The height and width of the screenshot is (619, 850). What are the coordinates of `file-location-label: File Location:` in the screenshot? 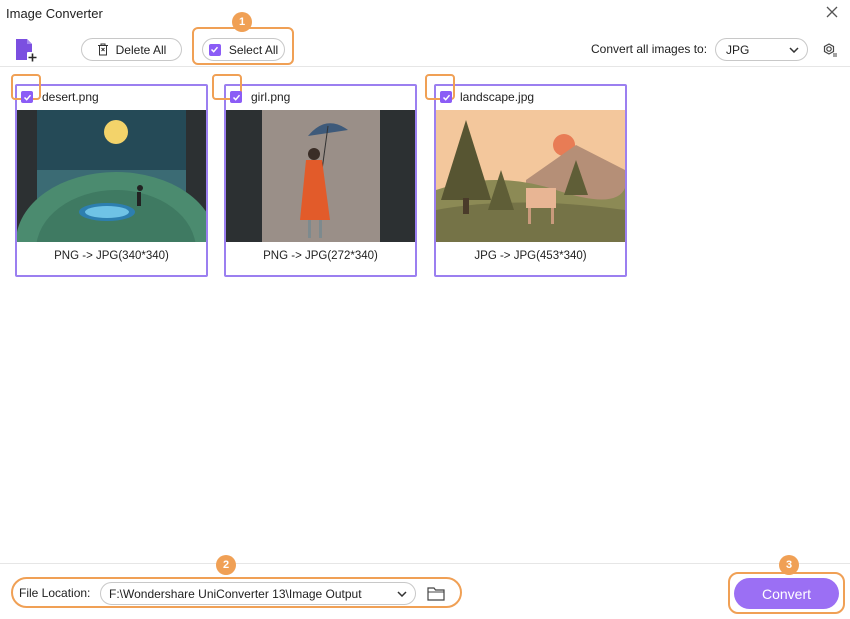 It's located at (55, 593).